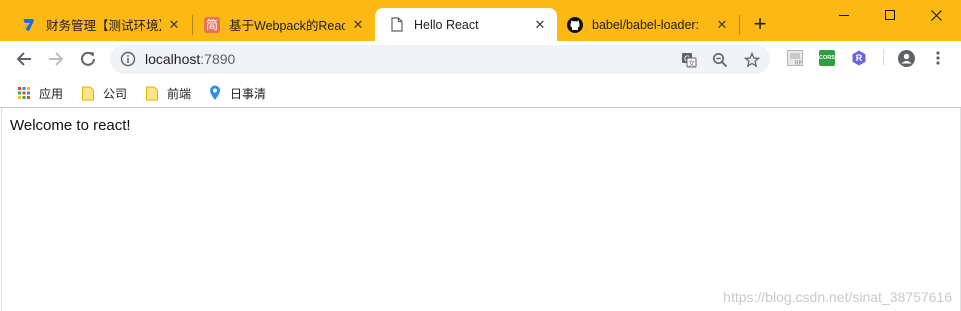 This screenshot has height=311, width=961. I want to click on zoom-icon, so click(720, 60).